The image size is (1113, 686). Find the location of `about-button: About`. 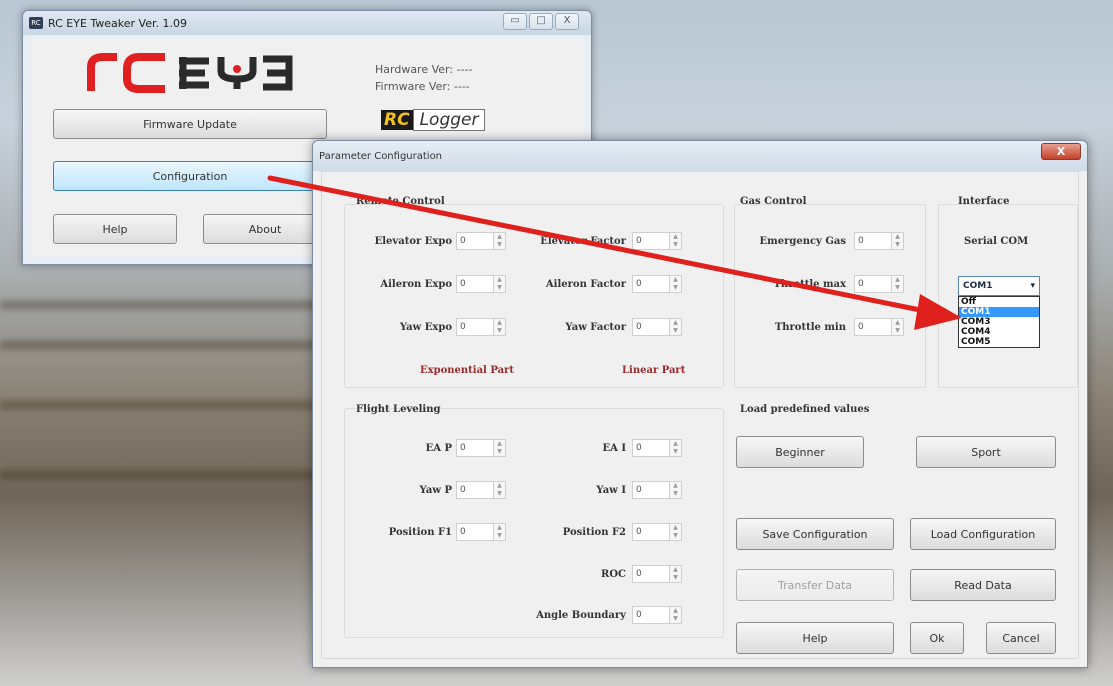

about-button: About is located at coordinates (265, 229).